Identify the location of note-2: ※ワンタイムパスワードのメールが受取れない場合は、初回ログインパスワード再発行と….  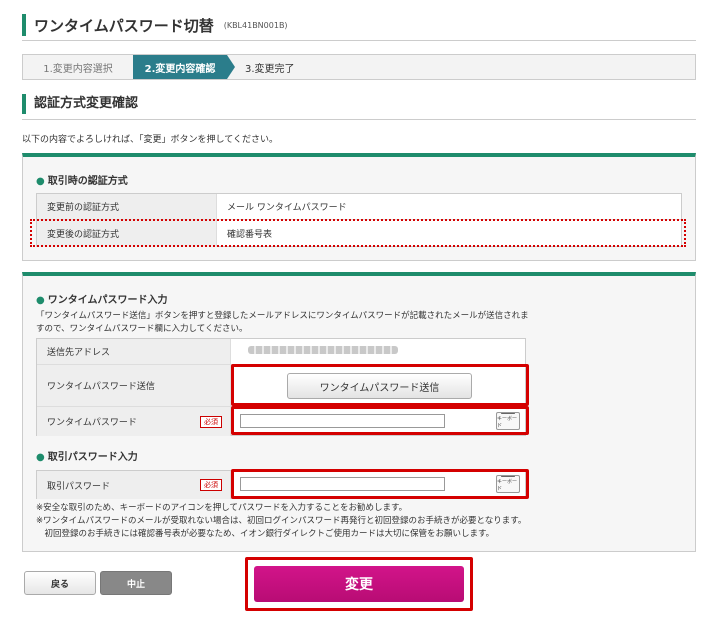
(281, 521).